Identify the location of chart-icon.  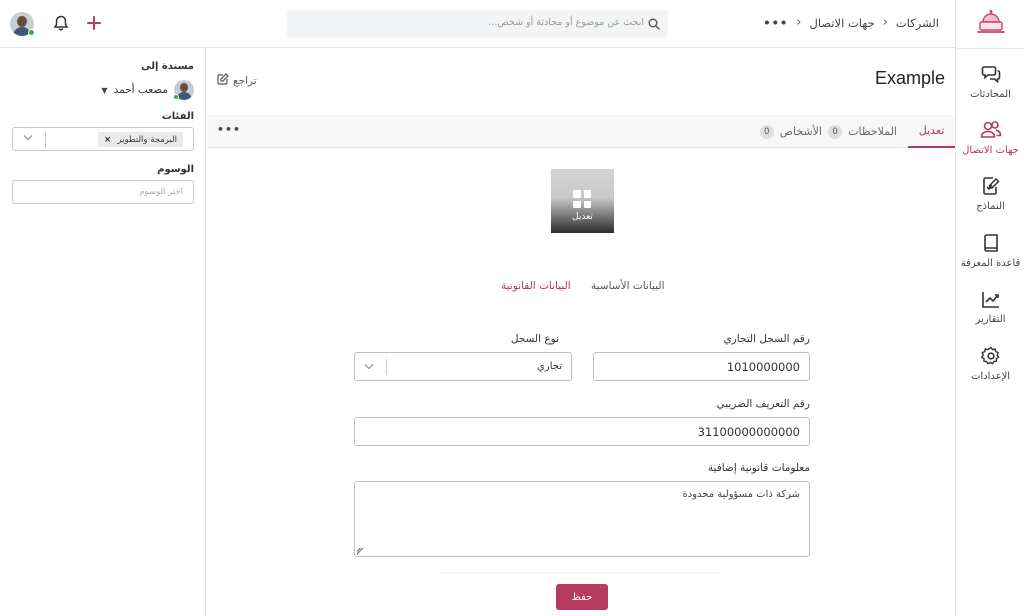
(990, 299).